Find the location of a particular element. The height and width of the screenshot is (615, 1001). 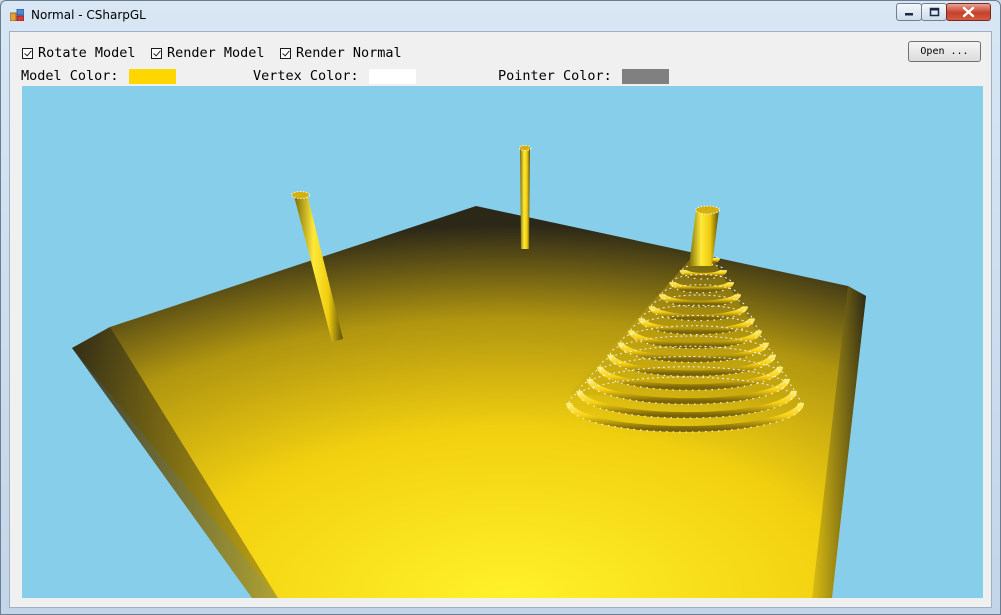

model-color-row: Model Color: is located at coordinates (98, 76).